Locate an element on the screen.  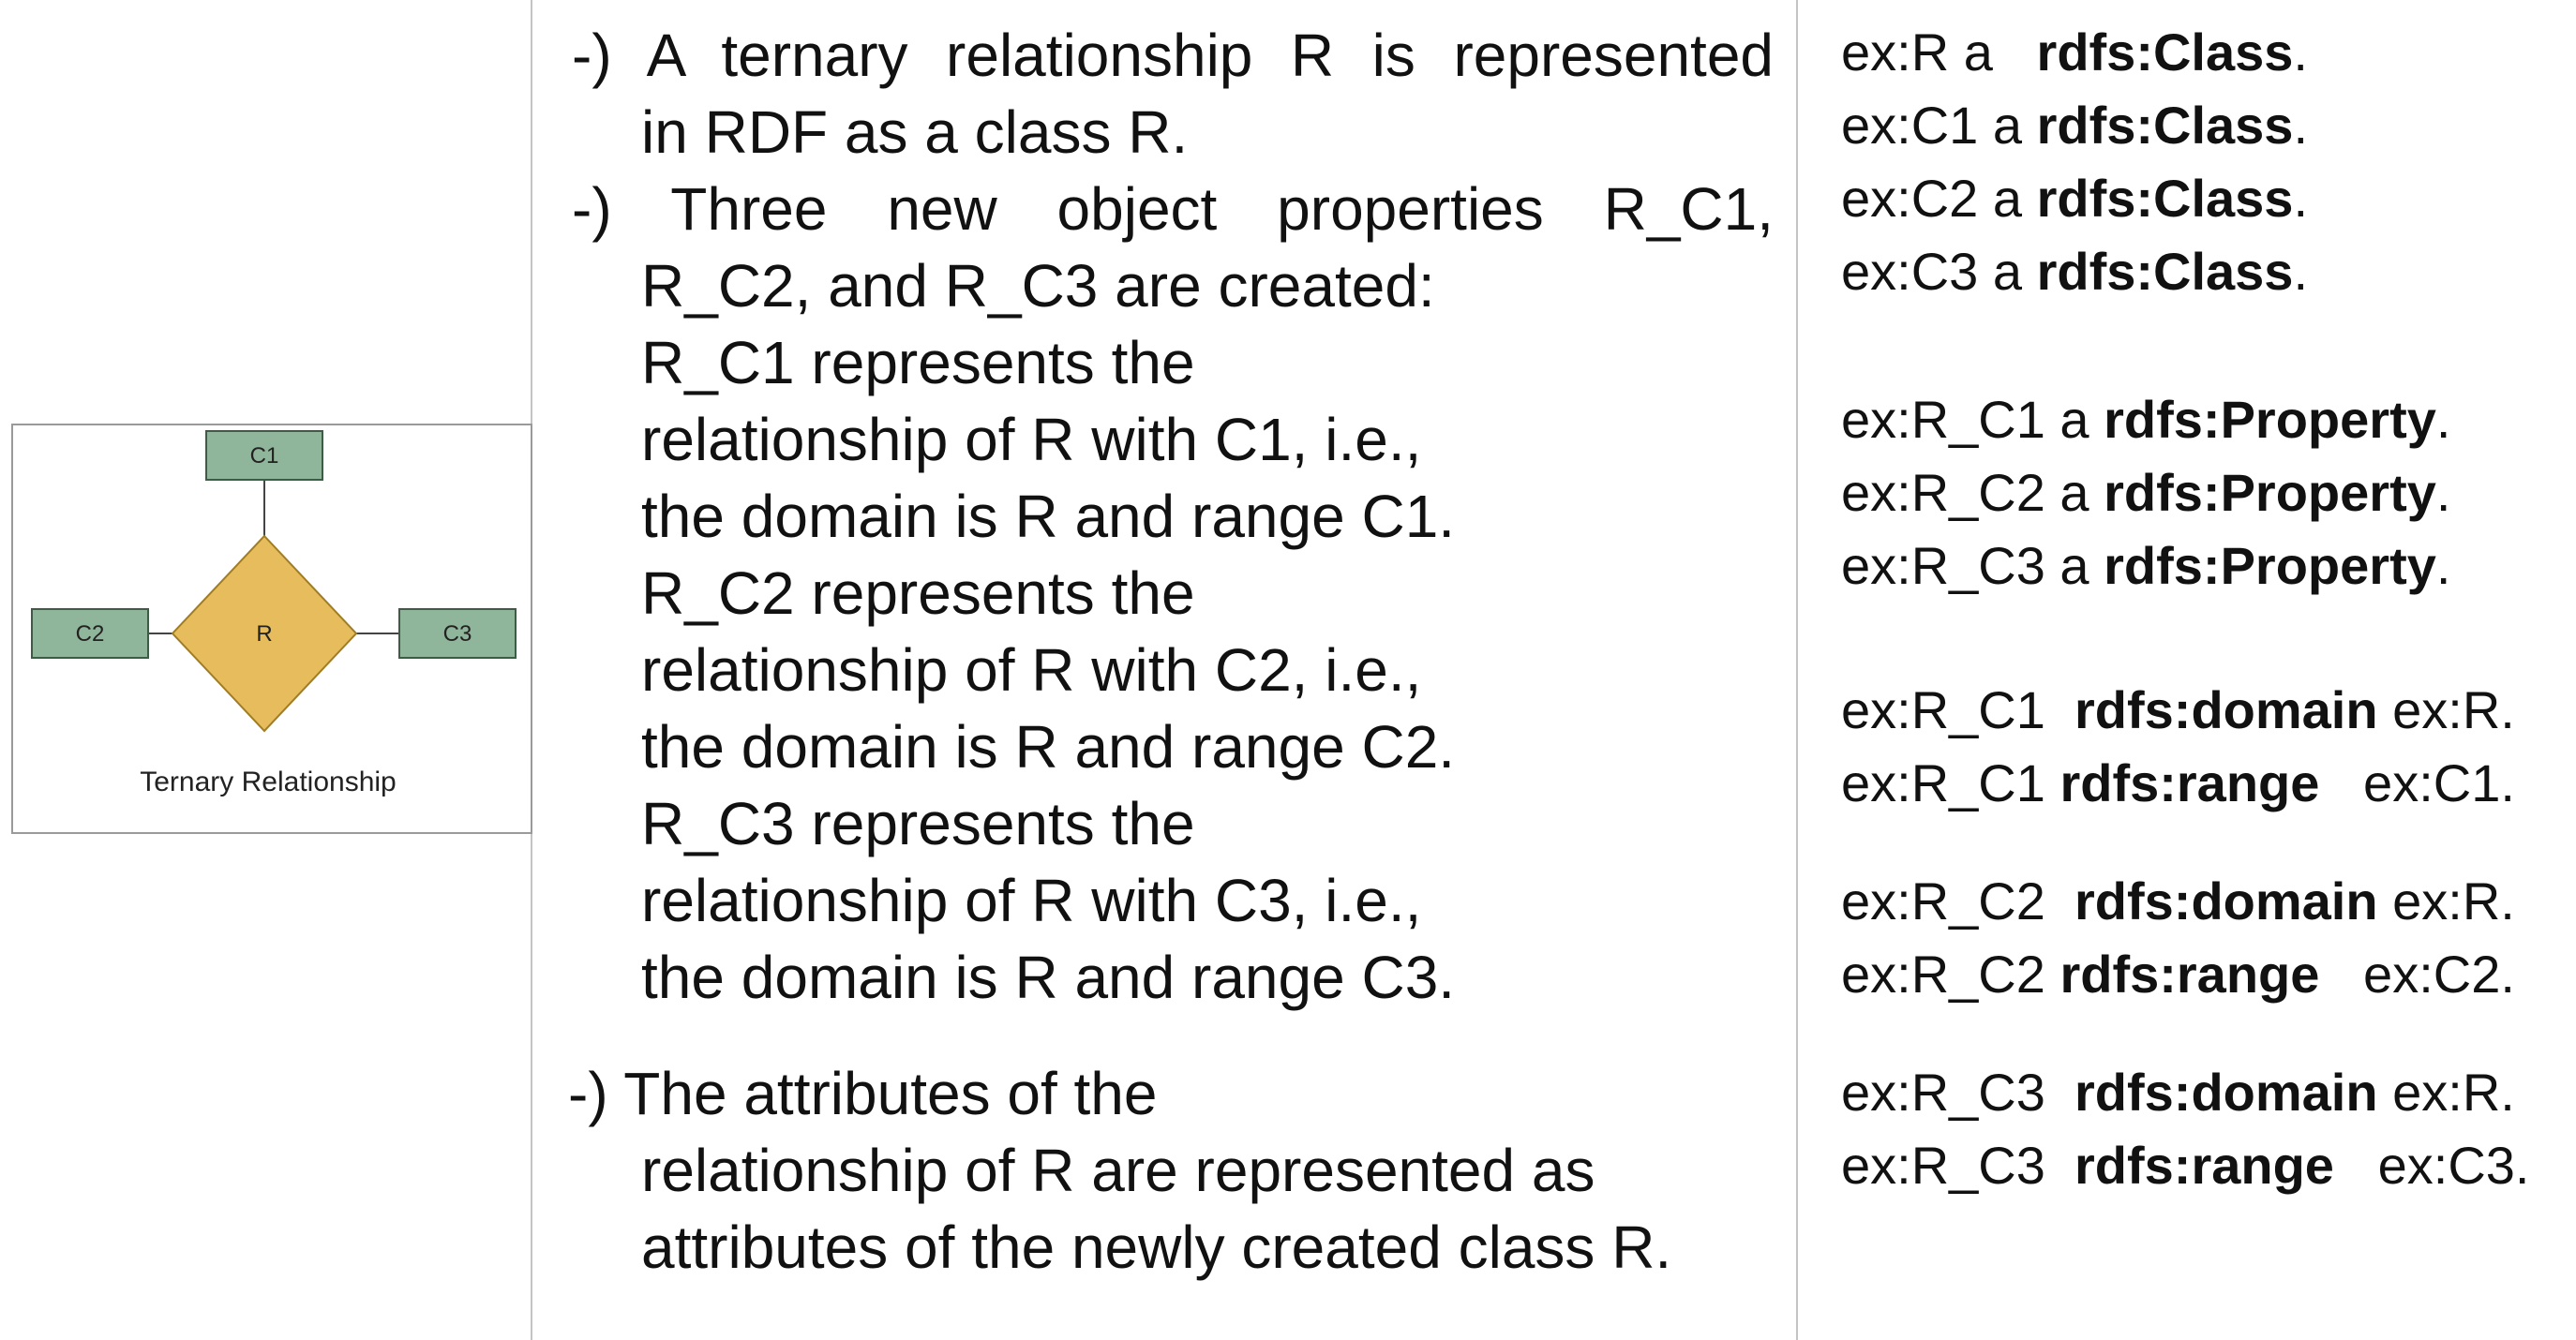
rdf-line: ex:R_C2 a rdfs:Property. is located at coordinates (2146, 493).